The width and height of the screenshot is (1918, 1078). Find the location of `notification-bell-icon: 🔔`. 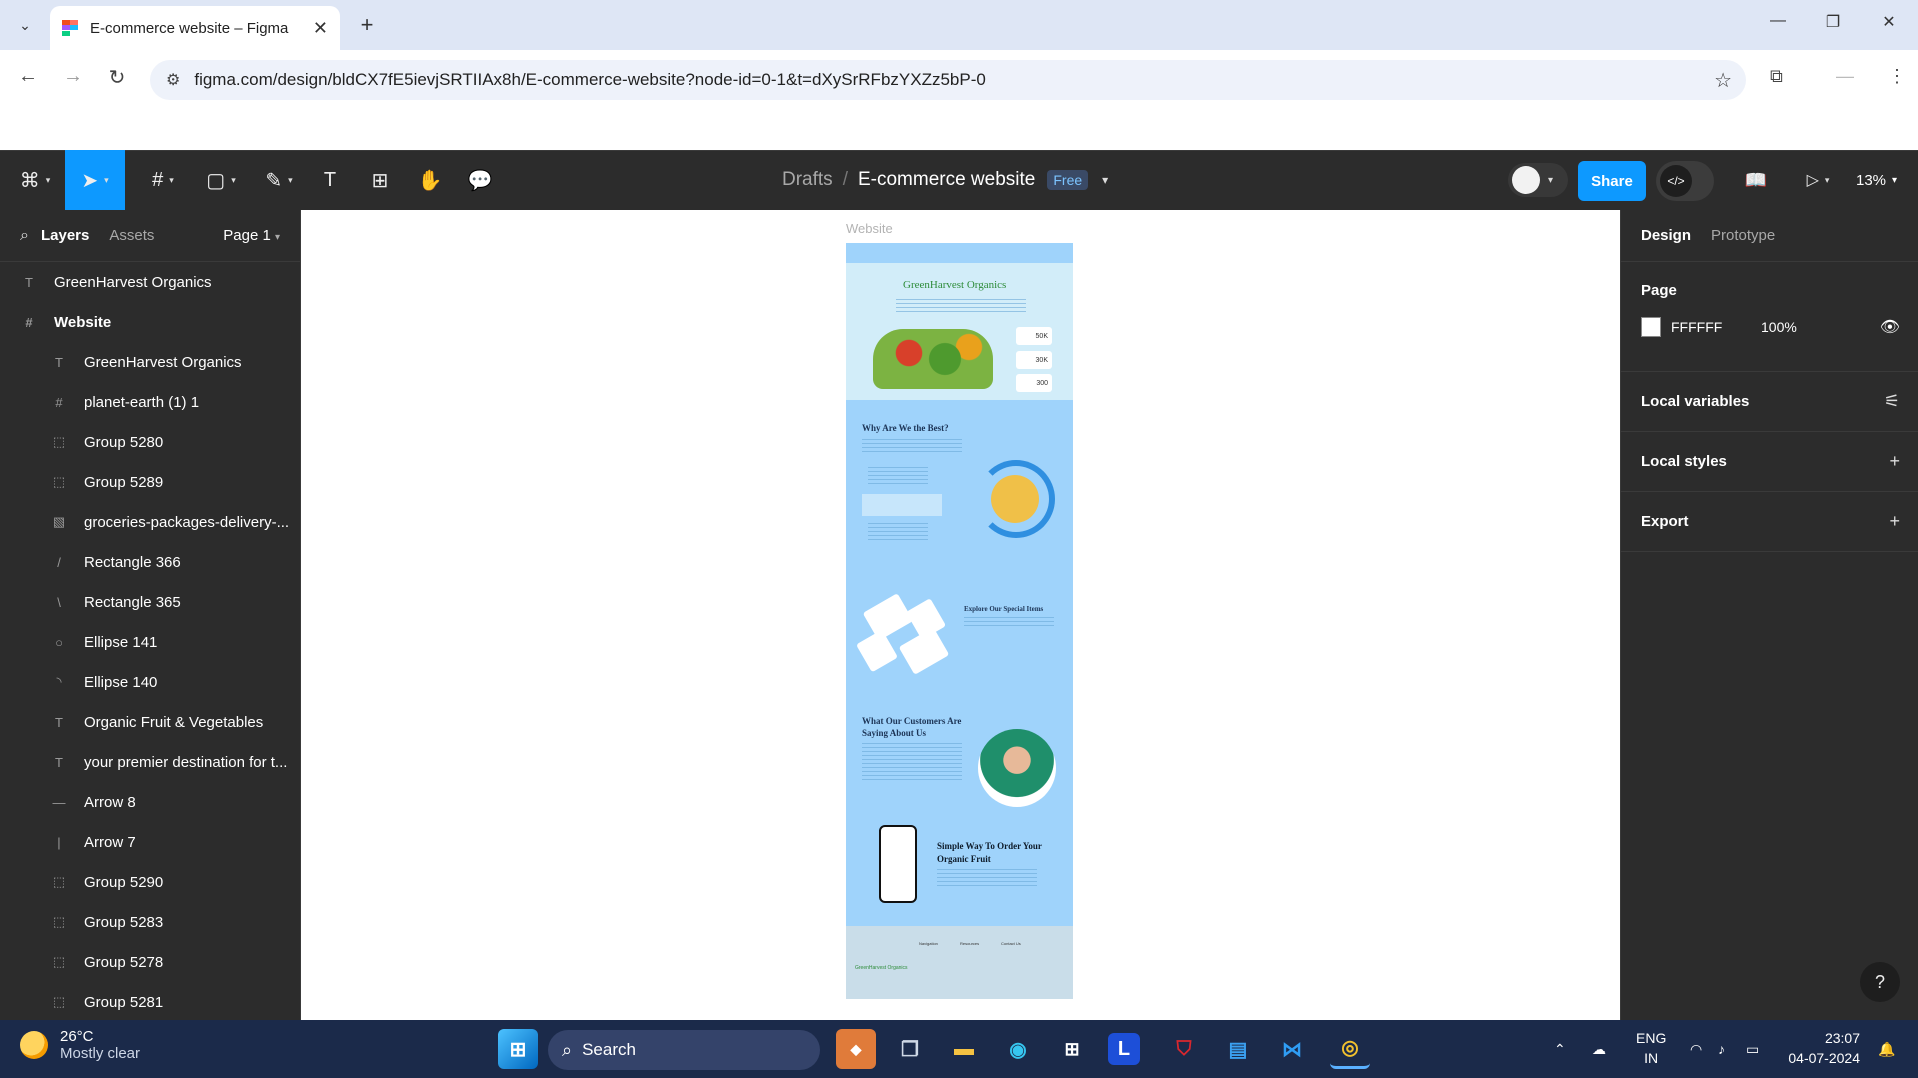

notification-bell-icon: 🔔 is located at coordinates (1886, 1049).